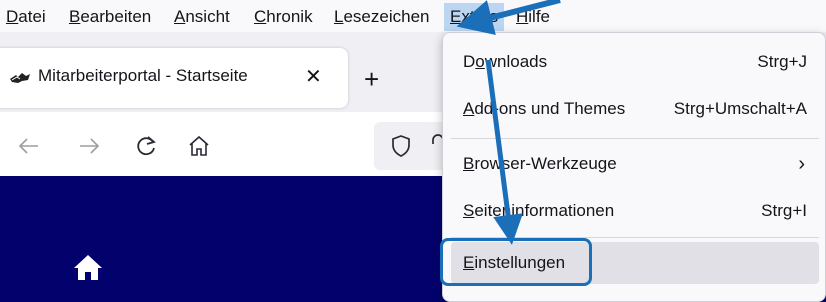 Image resolution: width=826 pixels, height=302 pixels. I want to click on reload-icon, so click(147, 146).